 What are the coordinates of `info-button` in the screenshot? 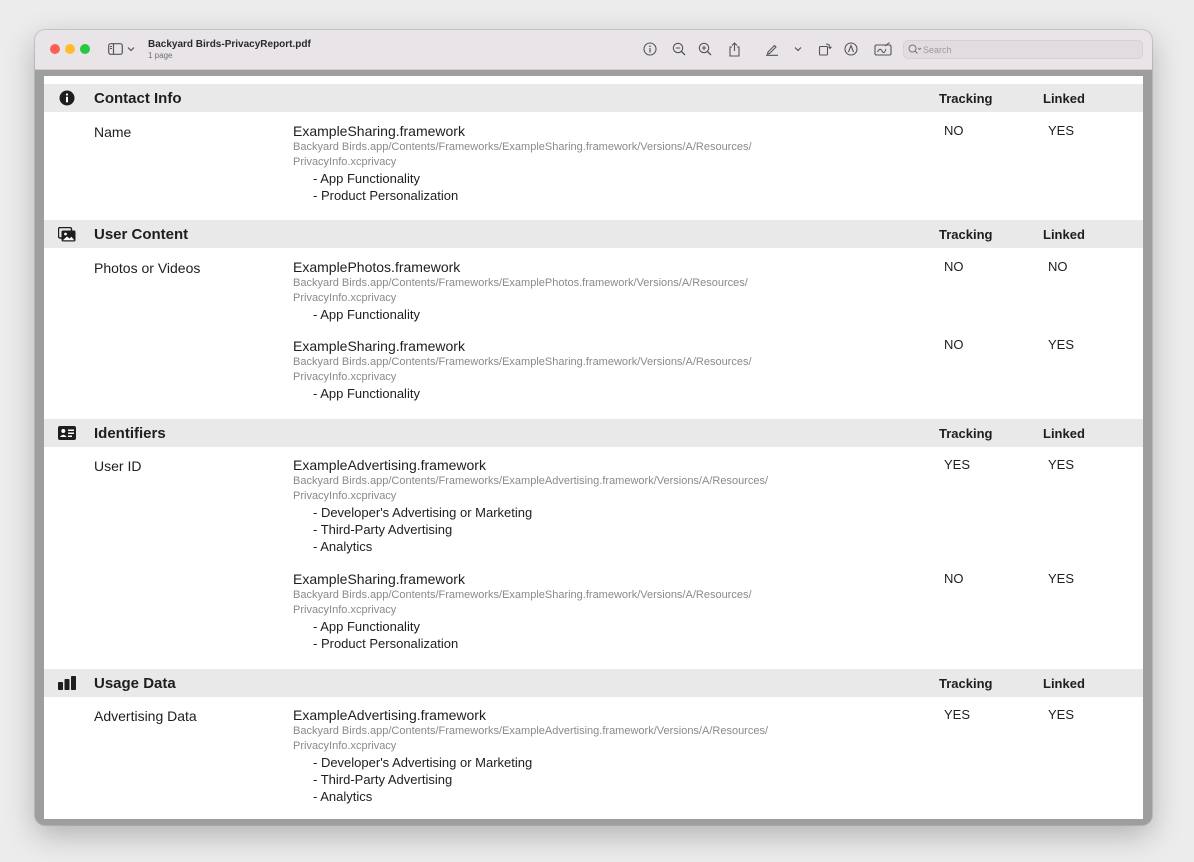 It's located at (650, 49).